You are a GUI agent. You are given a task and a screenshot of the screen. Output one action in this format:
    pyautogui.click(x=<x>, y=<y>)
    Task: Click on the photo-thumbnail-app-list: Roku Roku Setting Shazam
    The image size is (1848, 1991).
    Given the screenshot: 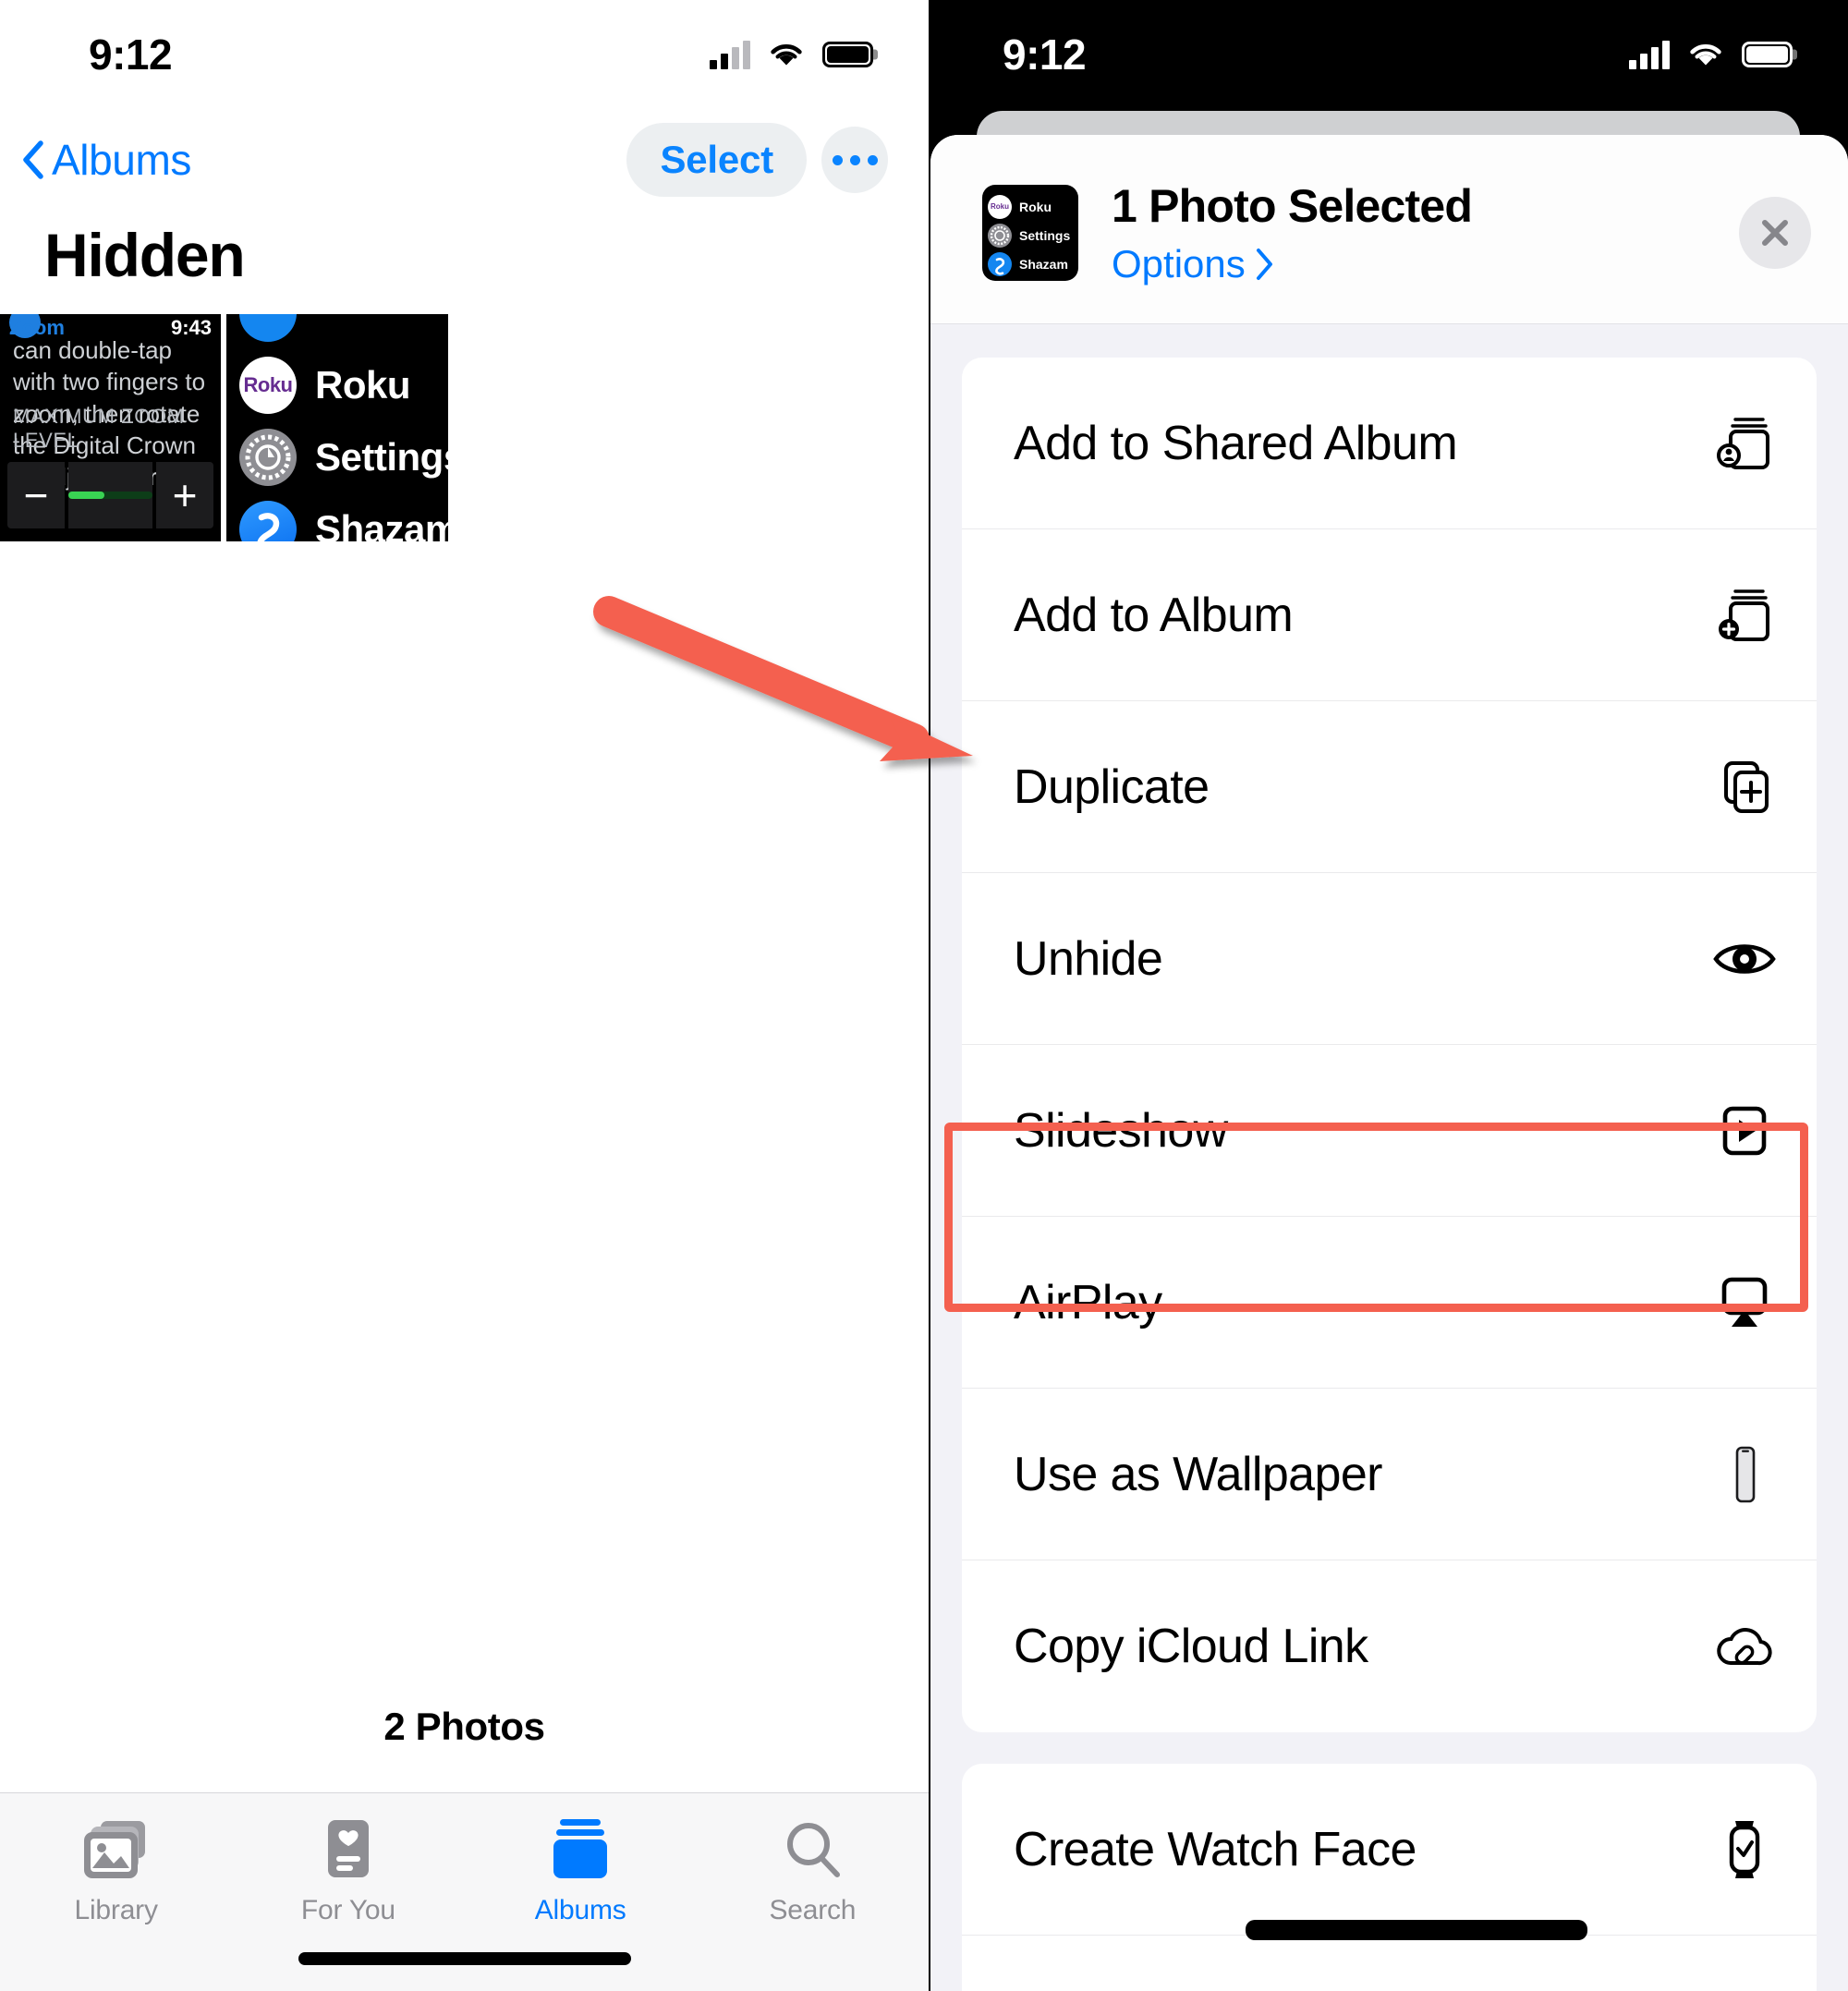 What is the action you would take?
    pyautogui.click(x=337, y=428)
    